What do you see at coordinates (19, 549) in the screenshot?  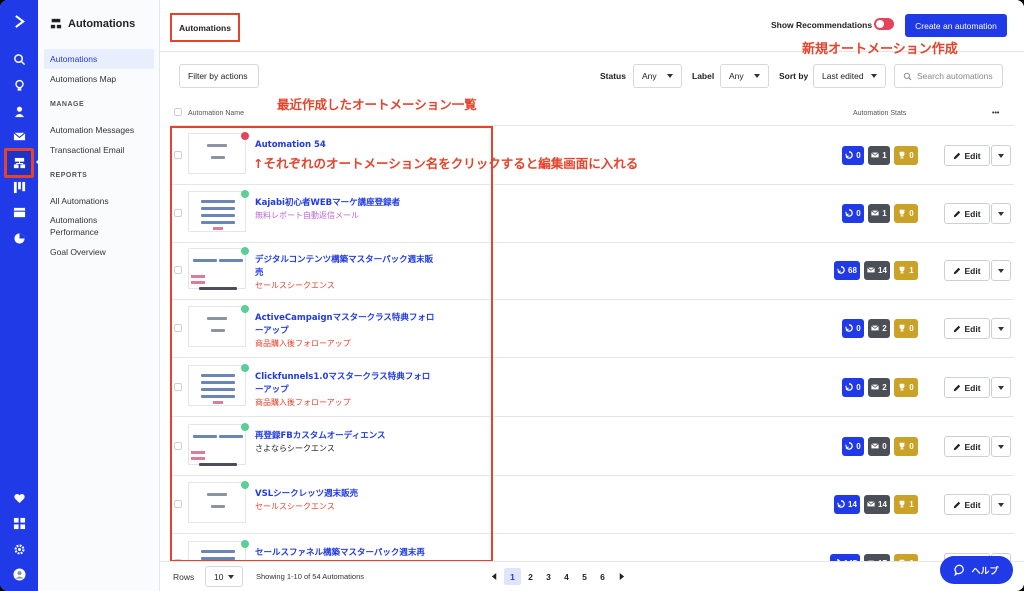 I see `settings-gear-icon` at bounding box center [19, 549].